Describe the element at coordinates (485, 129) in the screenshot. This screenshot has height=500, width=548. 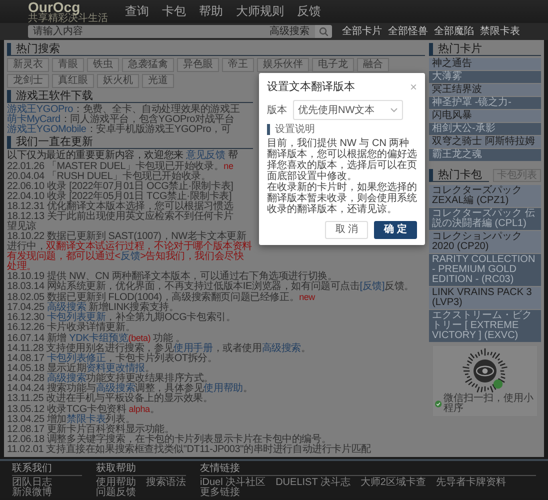
I see `card-link: 相剑大公-承影` at that location.